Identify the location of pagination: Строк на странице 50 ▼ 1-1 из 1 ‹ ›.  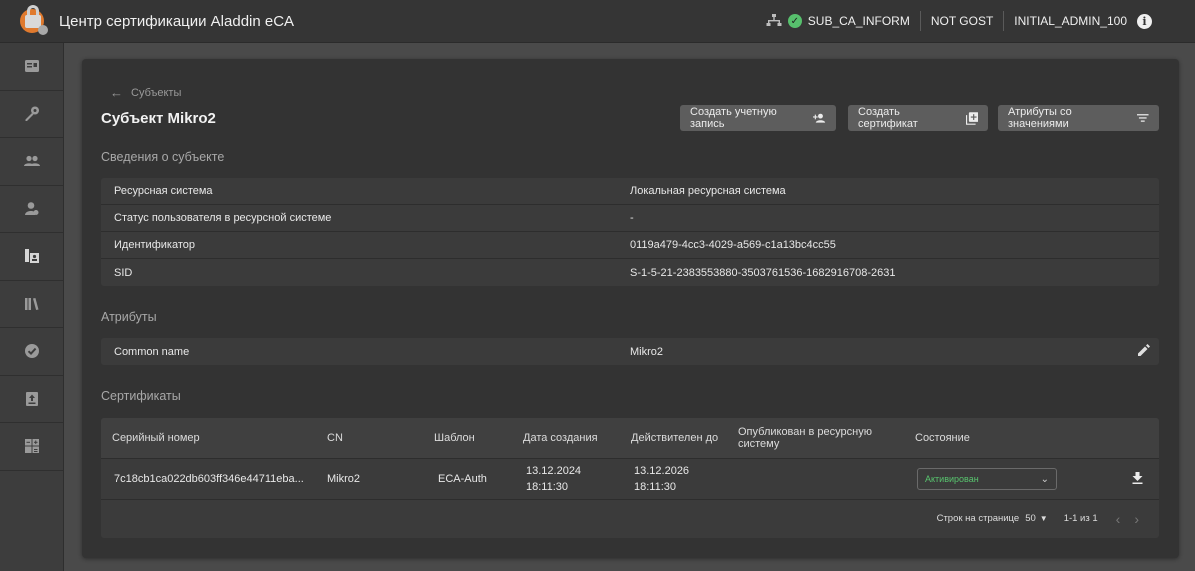
(630, 518).